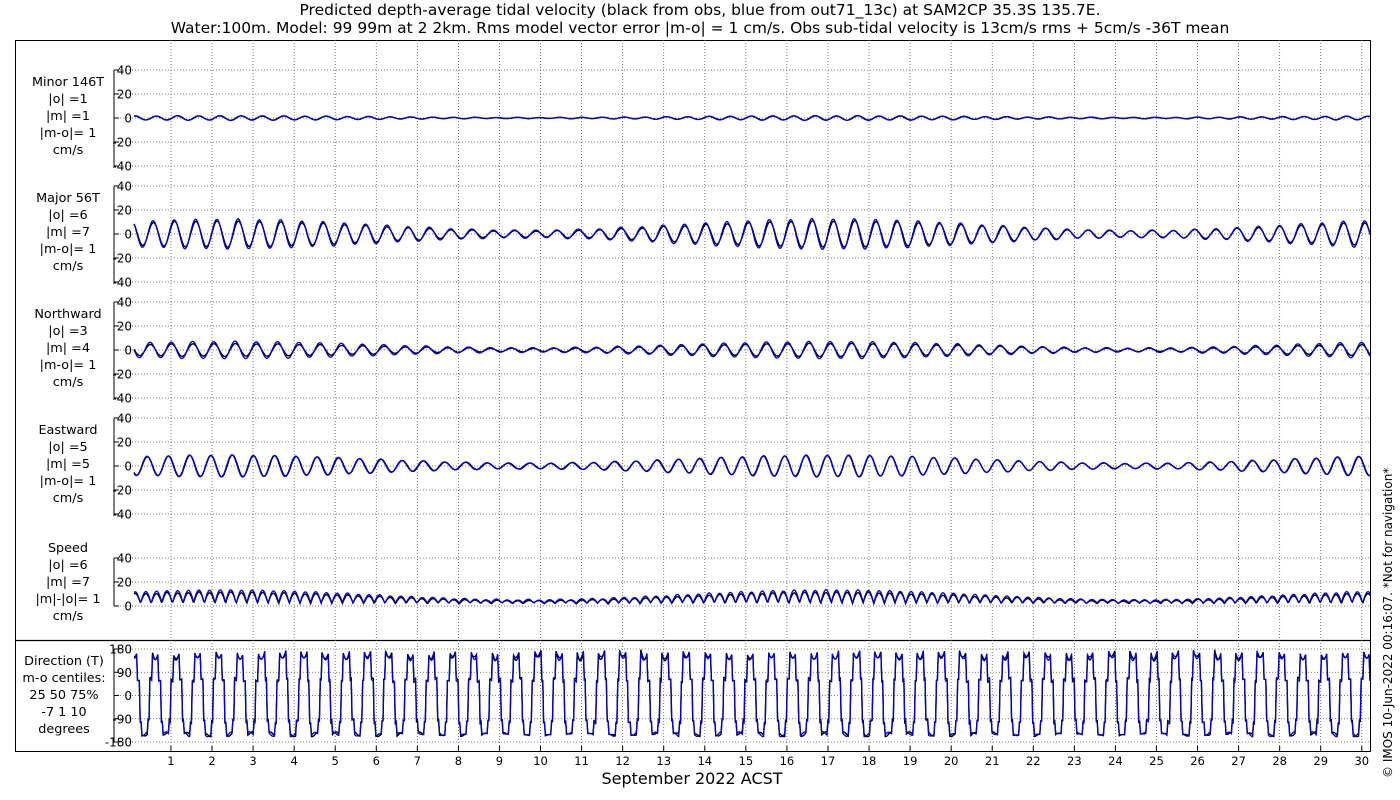 Image resolution: width=1400 pixels, height=800 pixels. I want to click on panel-label: Speed |o| =6 |m| =7 |m|-|o|= 1 cm/s, so click(68, 582).